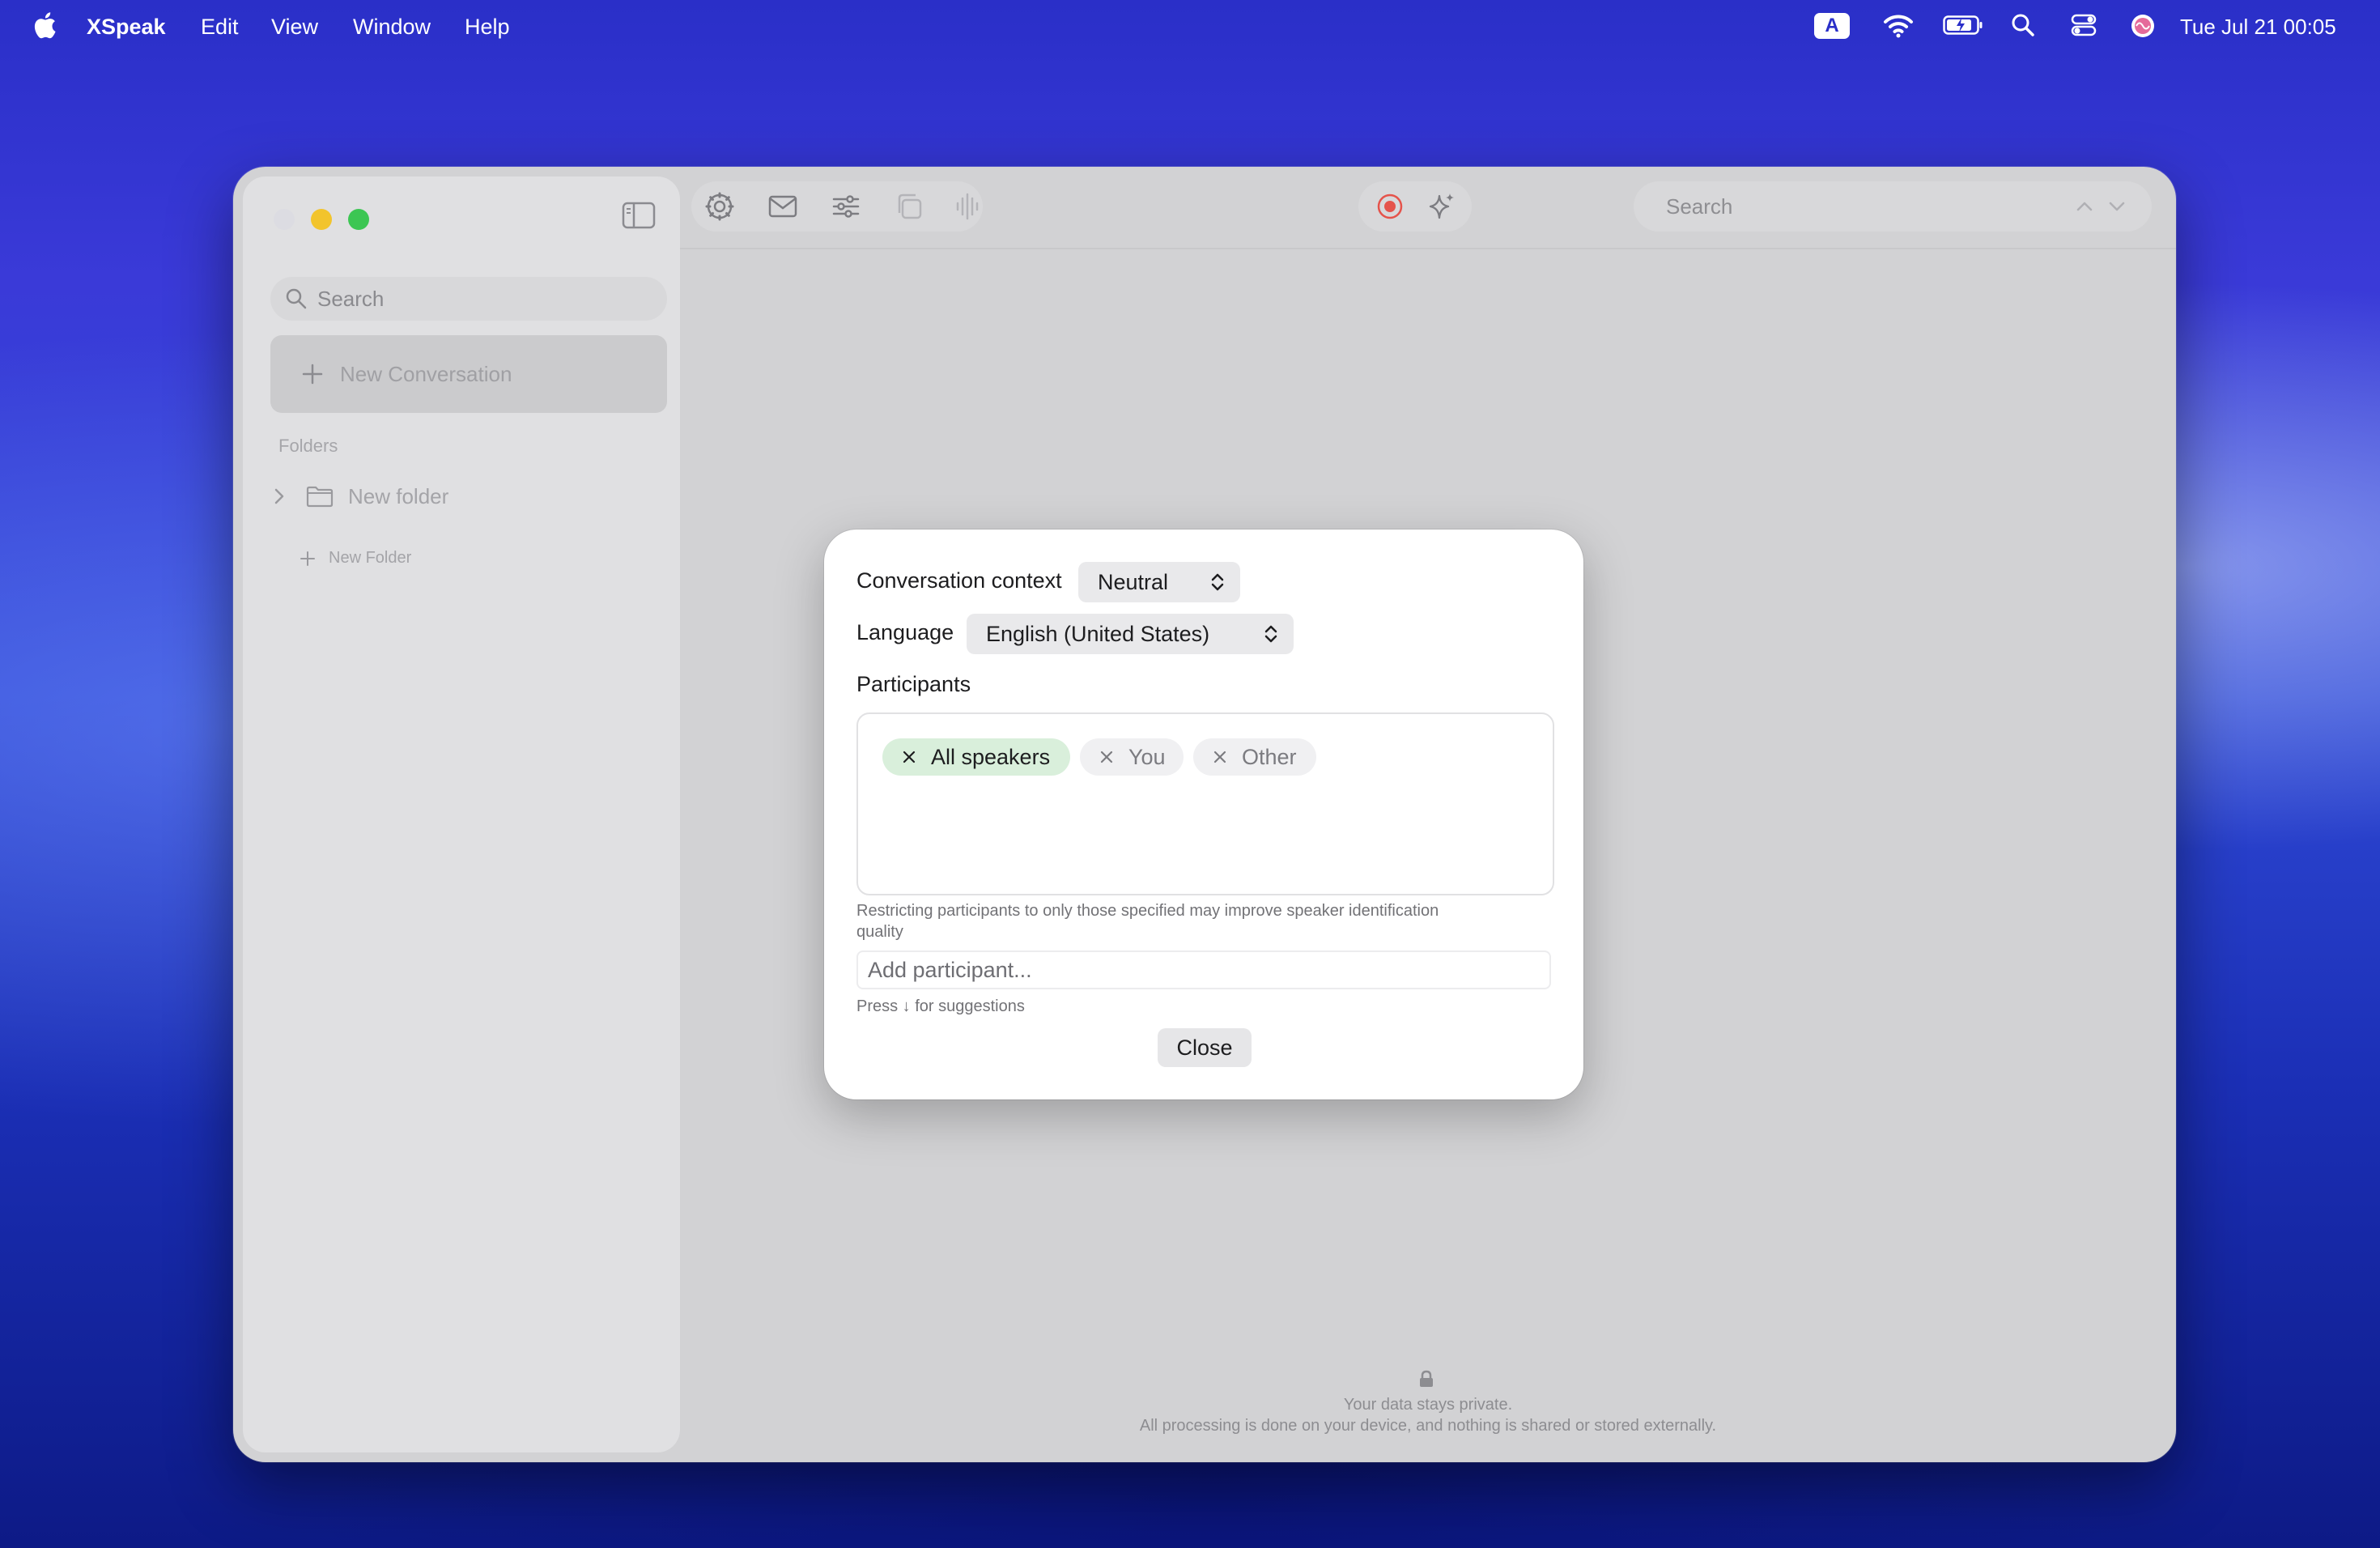 The image size is (2380, 1548). What do you see at coordinates (1426, 1379) in the screenshot?
I see `lock-icon` at bounding box center [1426, 1379].